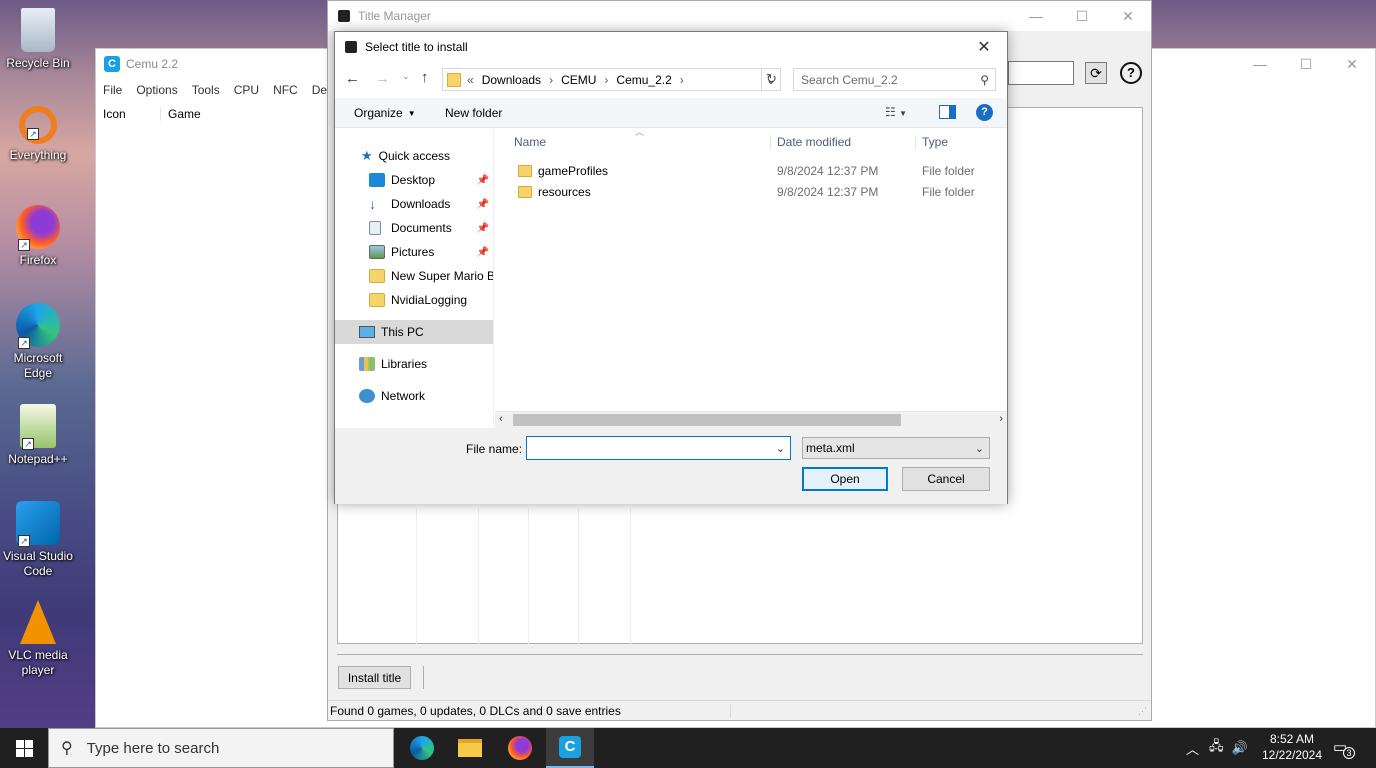 This screenshot has width=1376, height=768. What do you see at coordinates (128, 113) in the screenshot?
I see `column-icon: Icon` at bounding box center [128, 113].